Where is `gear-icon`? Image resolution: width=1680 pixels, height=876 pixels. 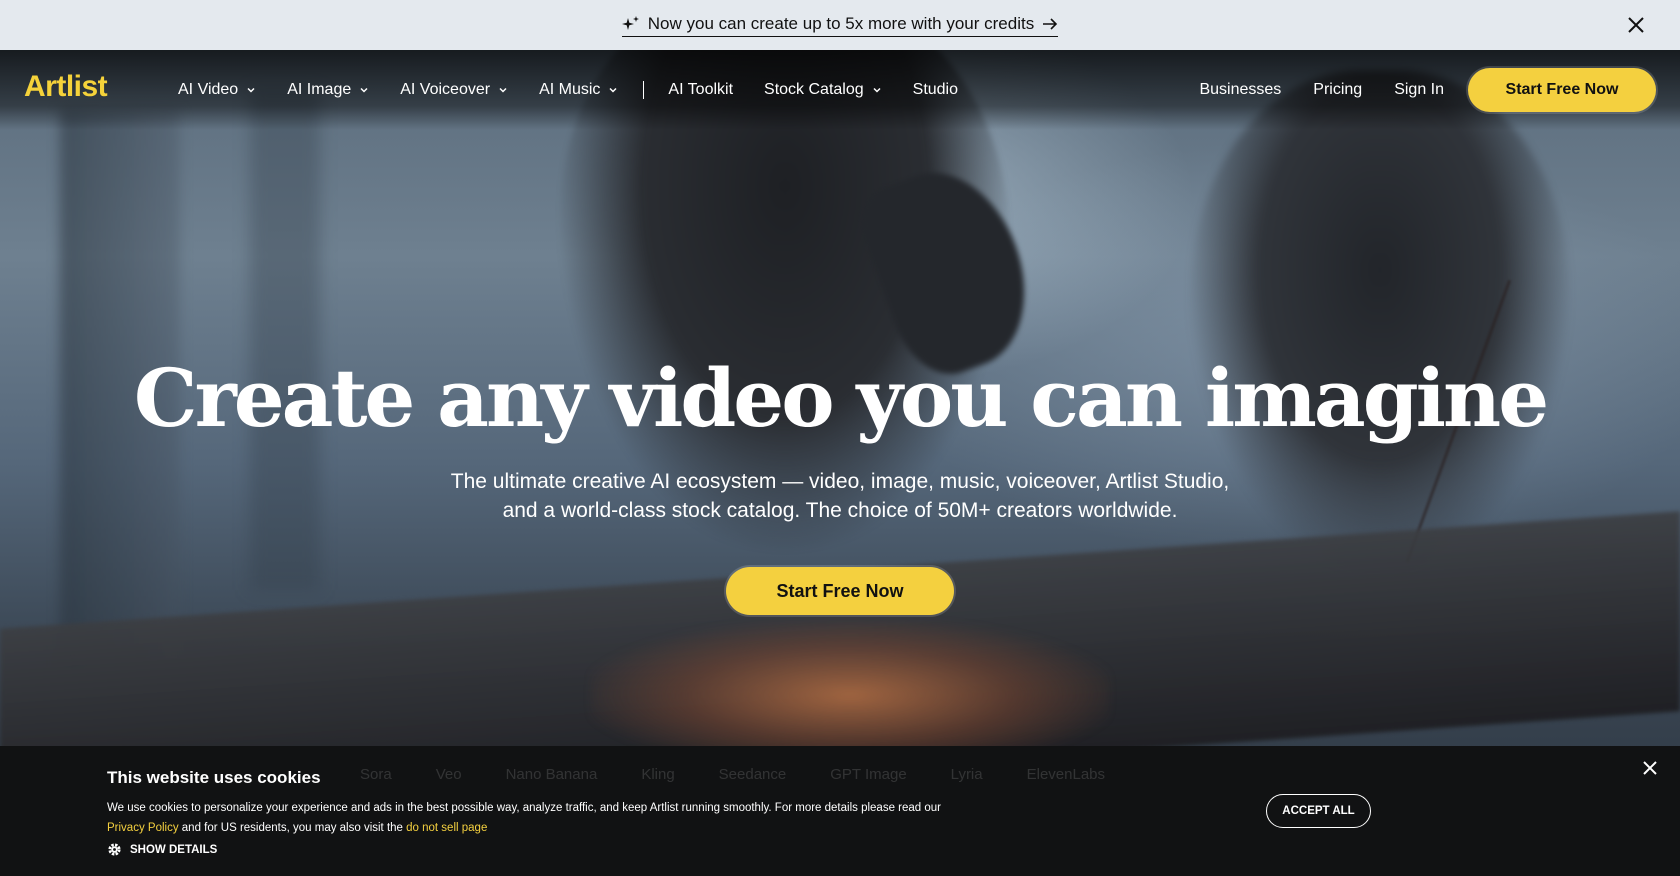
gear-icon is located at coordinates (114, 849).